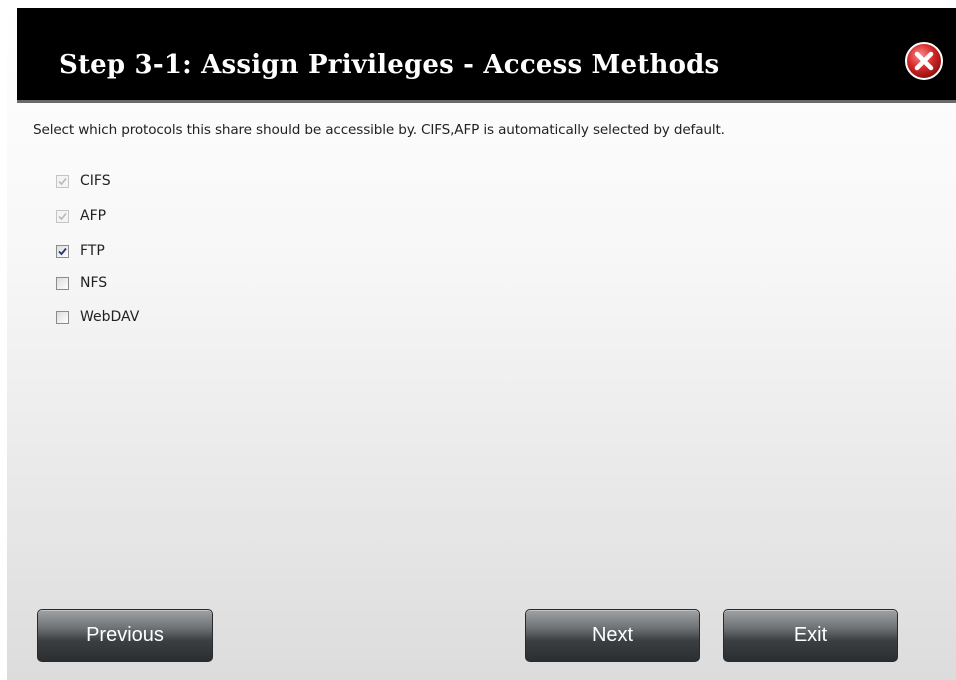 This screenshot has height=680, width=956. Describe the element at coordinates (93, 216) in the screenshot. I see `checkbox-label-afp: AFP` at that location.